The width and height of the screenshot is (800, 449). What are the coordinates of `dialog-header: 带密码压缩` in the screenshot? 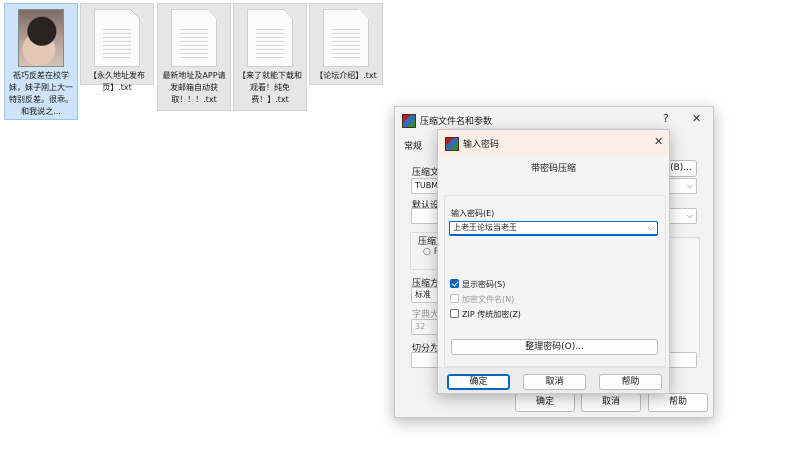 It's located at (553, 169).